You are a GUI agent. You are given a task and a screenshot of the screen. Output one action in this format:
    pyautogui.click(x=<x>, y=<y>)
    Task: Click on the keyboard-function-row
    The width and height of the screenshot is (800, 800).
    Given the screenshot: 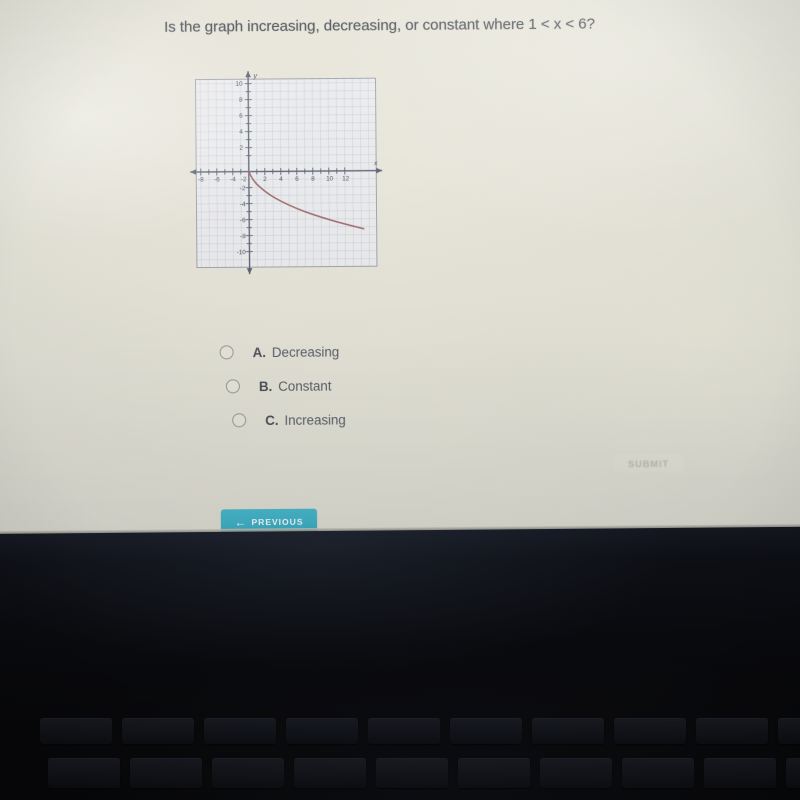 What is the action you would take?
    pyautogui.click(x=420, y=731)
    